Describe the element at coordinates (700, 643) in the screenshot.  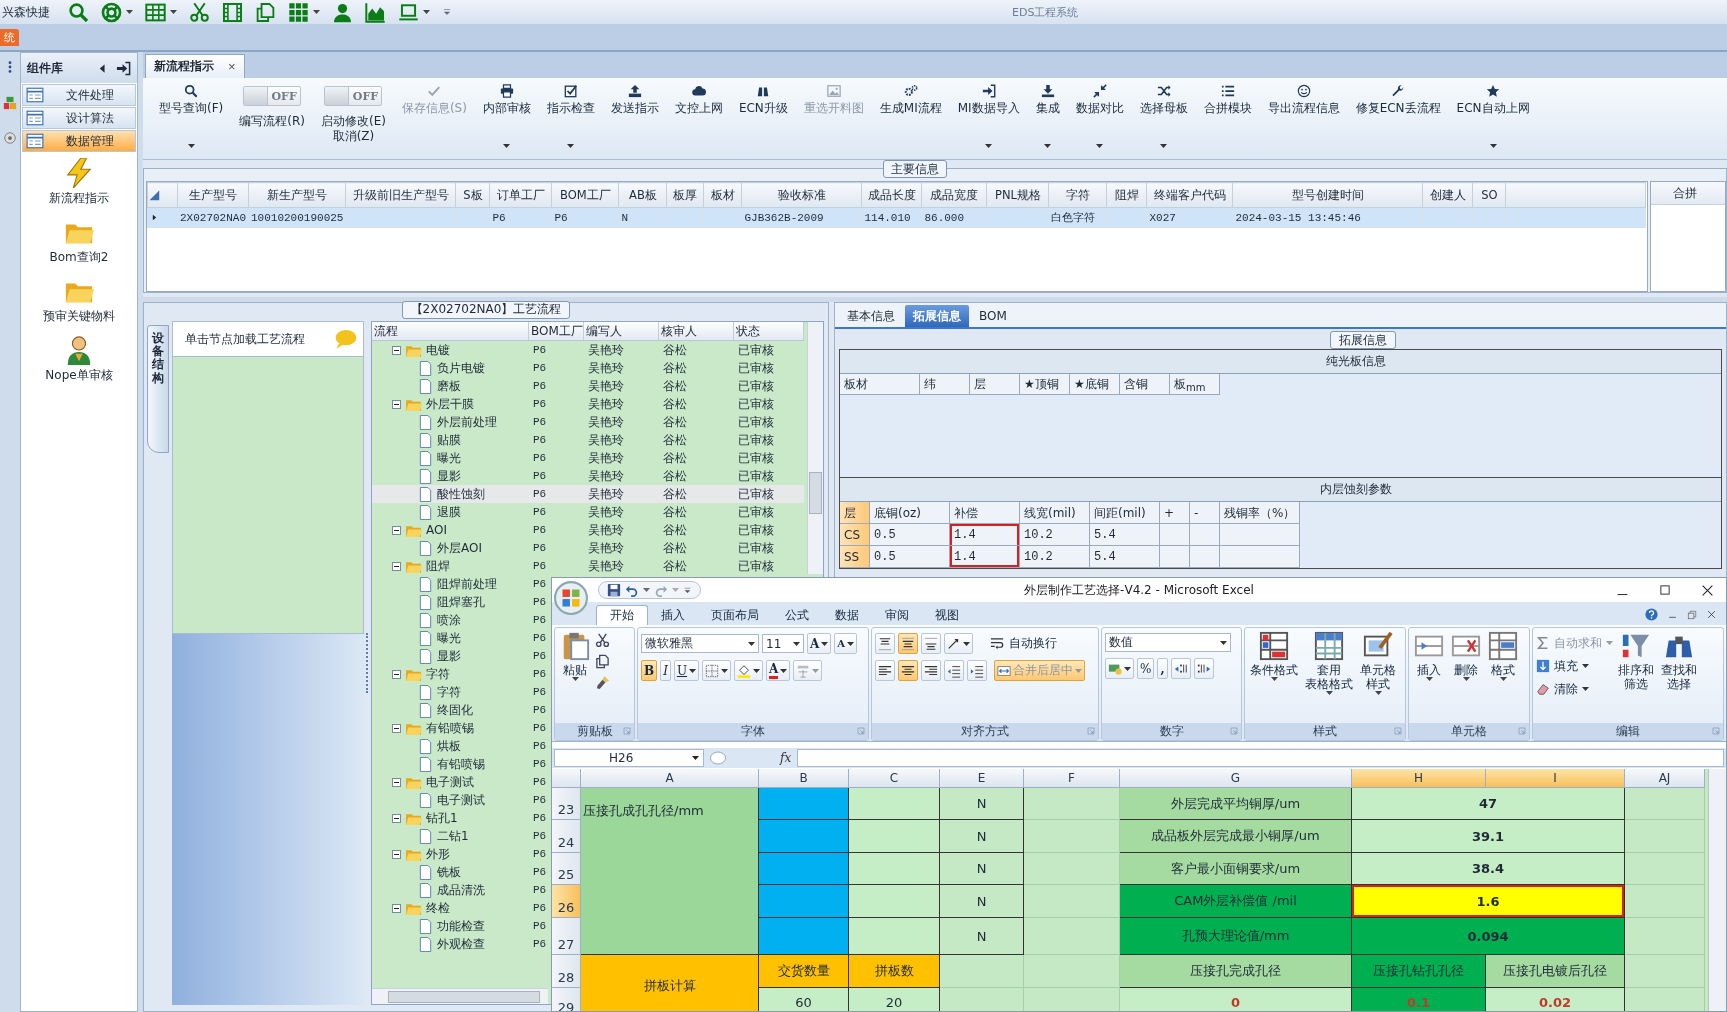
I see `font-field: 微软雅黑` at that location.